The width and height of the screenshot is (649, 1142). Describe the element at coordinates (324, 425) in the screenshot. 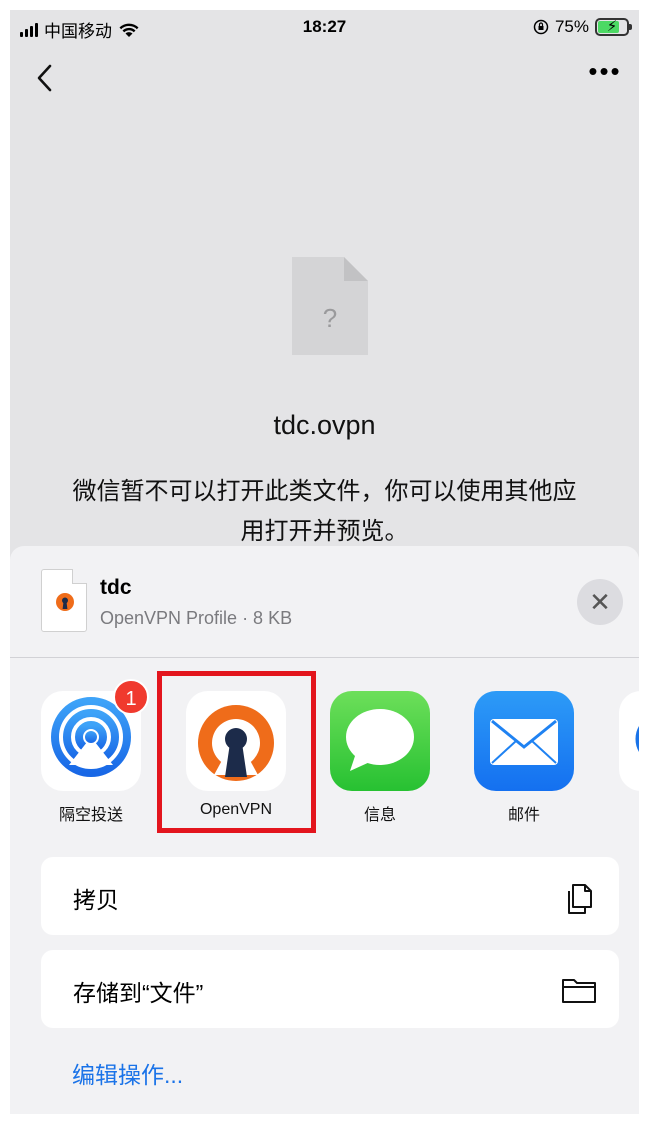

I see `file-name: tdc.ovpn` at that location.